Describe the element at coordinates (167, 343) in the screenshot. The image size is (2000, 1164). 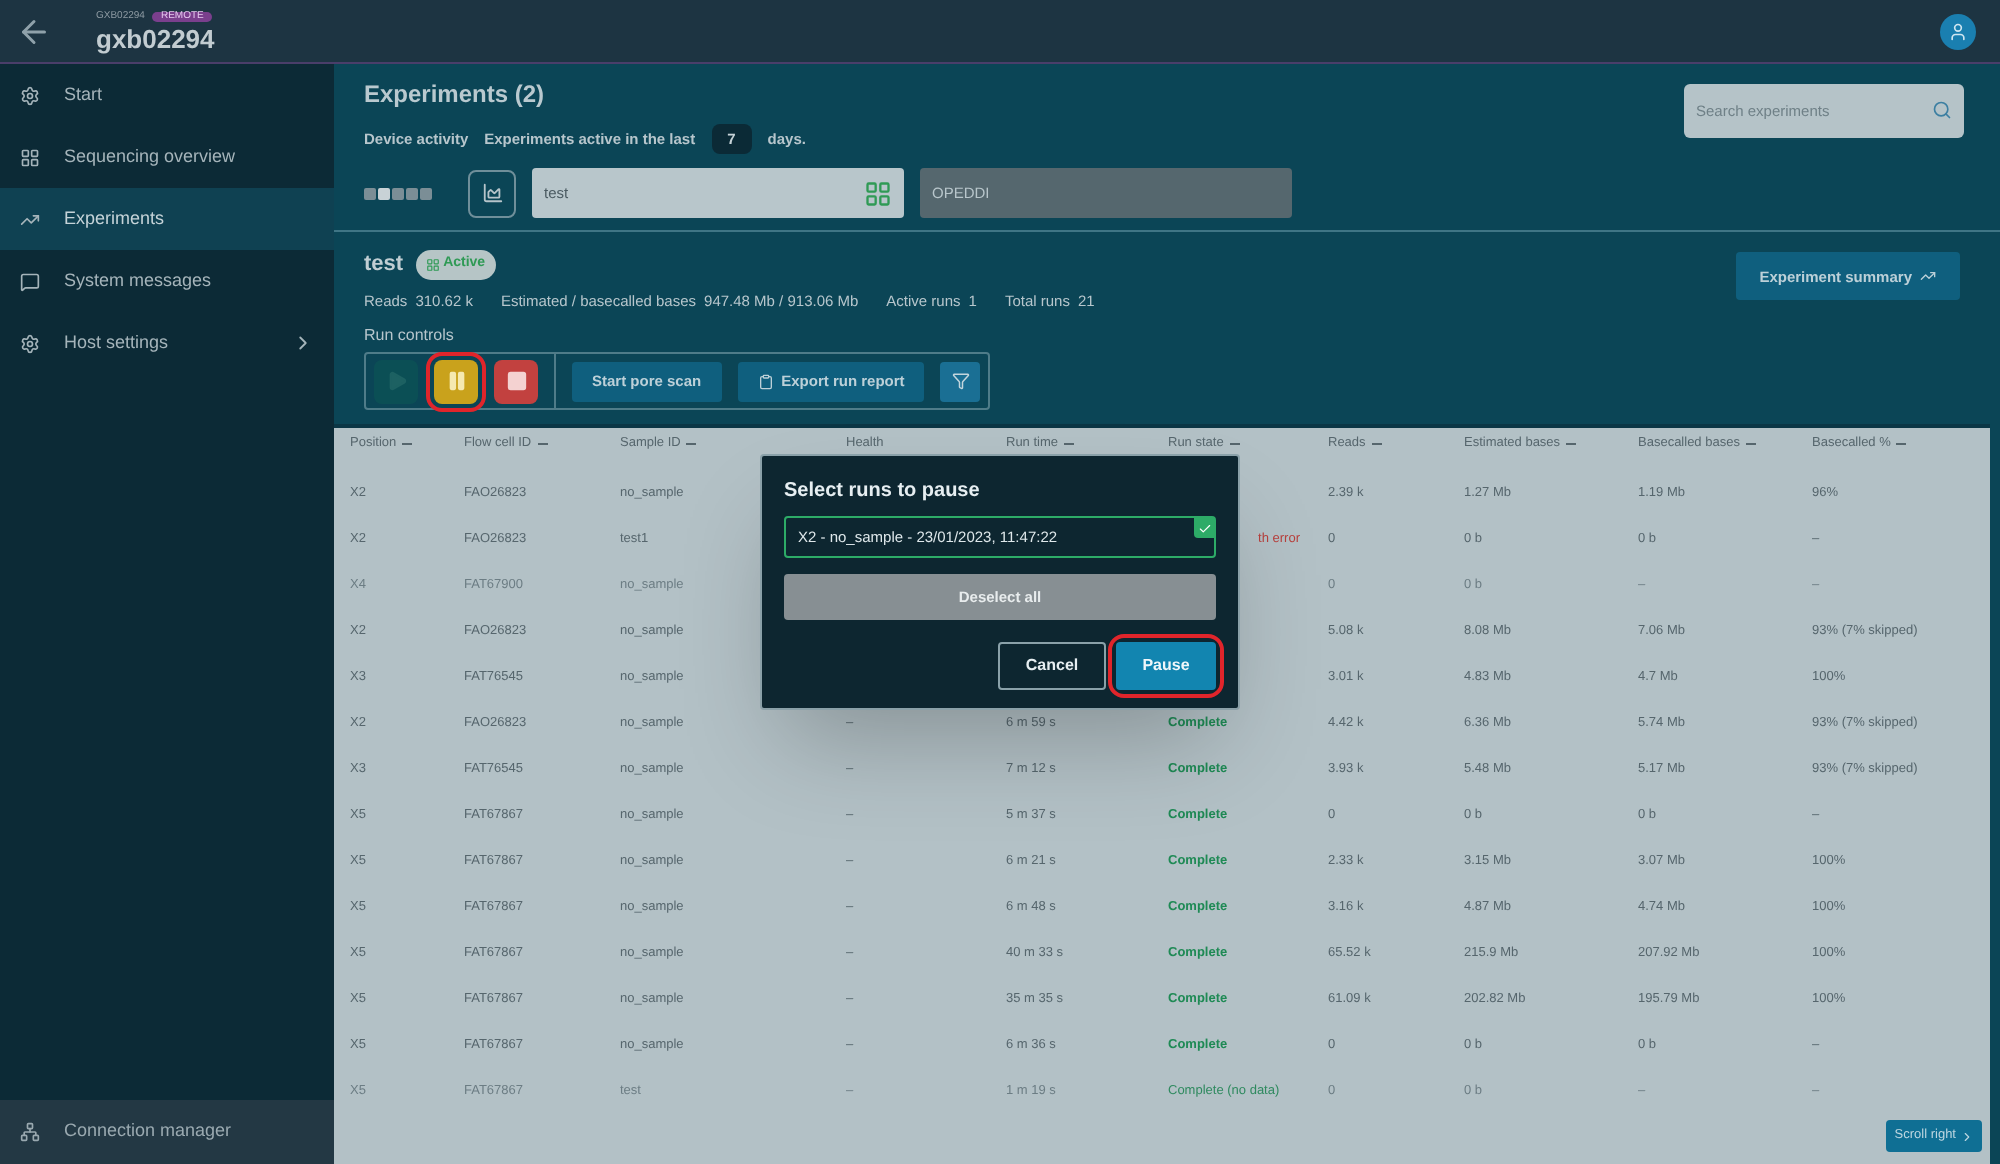
I see `sidebar-item: Host settings` at that location.